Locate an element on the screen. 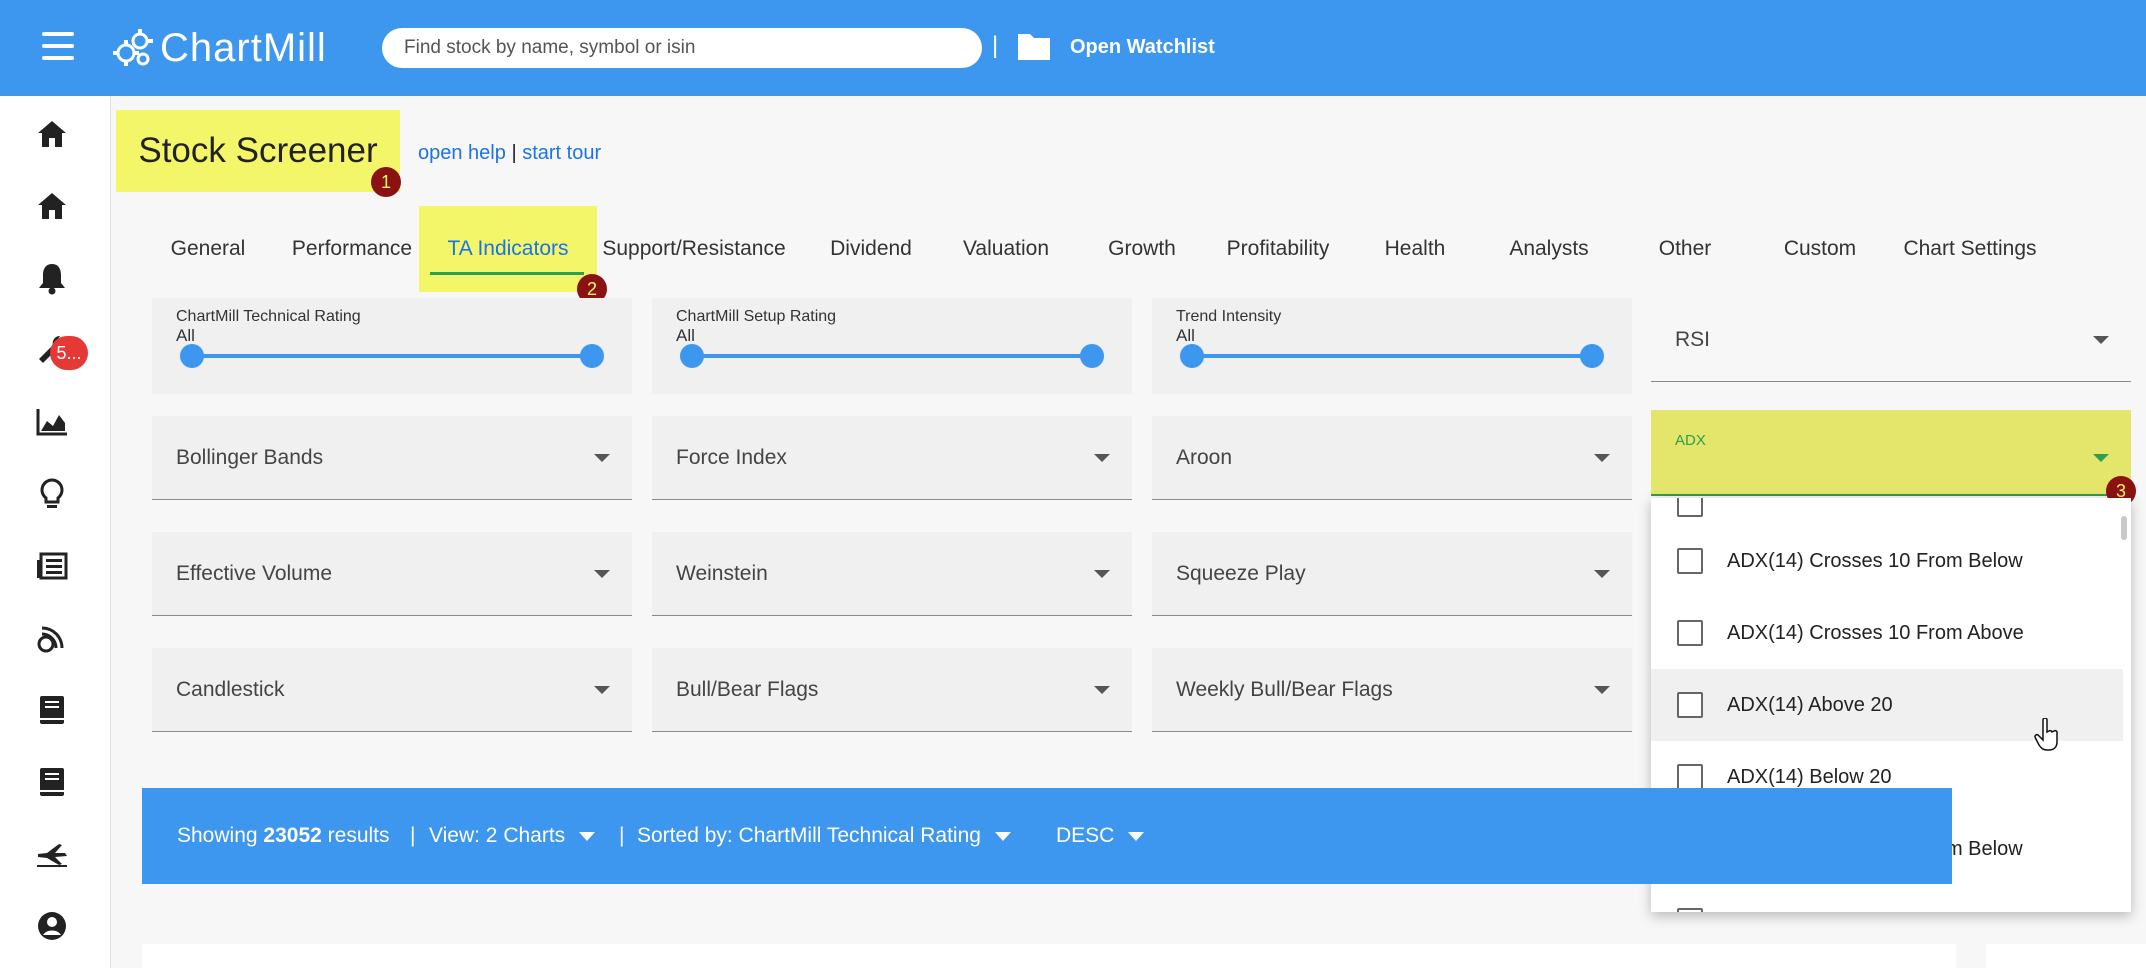 This screenshot has height=968, width=2146. top-bar: ChartMill | Open Watchlist is located at coordinates (1073, 48).